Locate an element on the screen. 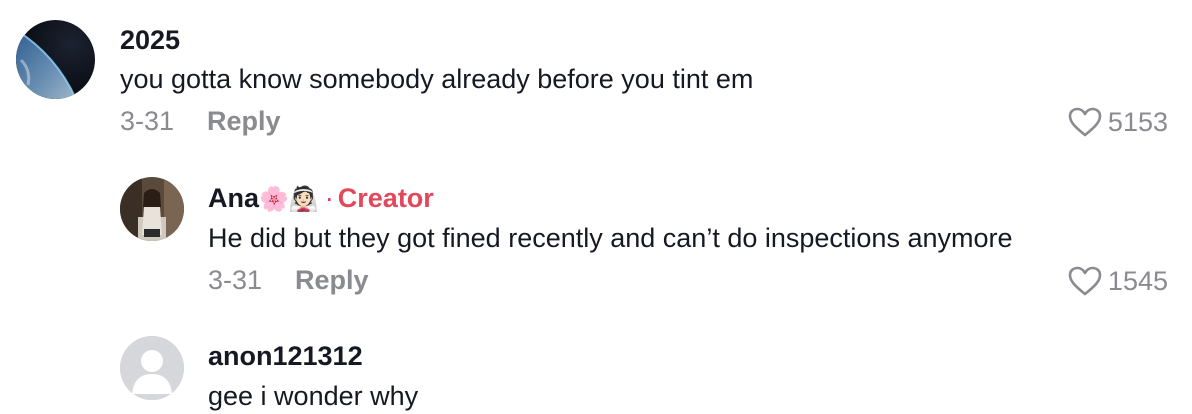 The width and height of the screenshot is (1192, 414). username-emoji: 🌸👰🏻 is located at coordinates (289, 199).